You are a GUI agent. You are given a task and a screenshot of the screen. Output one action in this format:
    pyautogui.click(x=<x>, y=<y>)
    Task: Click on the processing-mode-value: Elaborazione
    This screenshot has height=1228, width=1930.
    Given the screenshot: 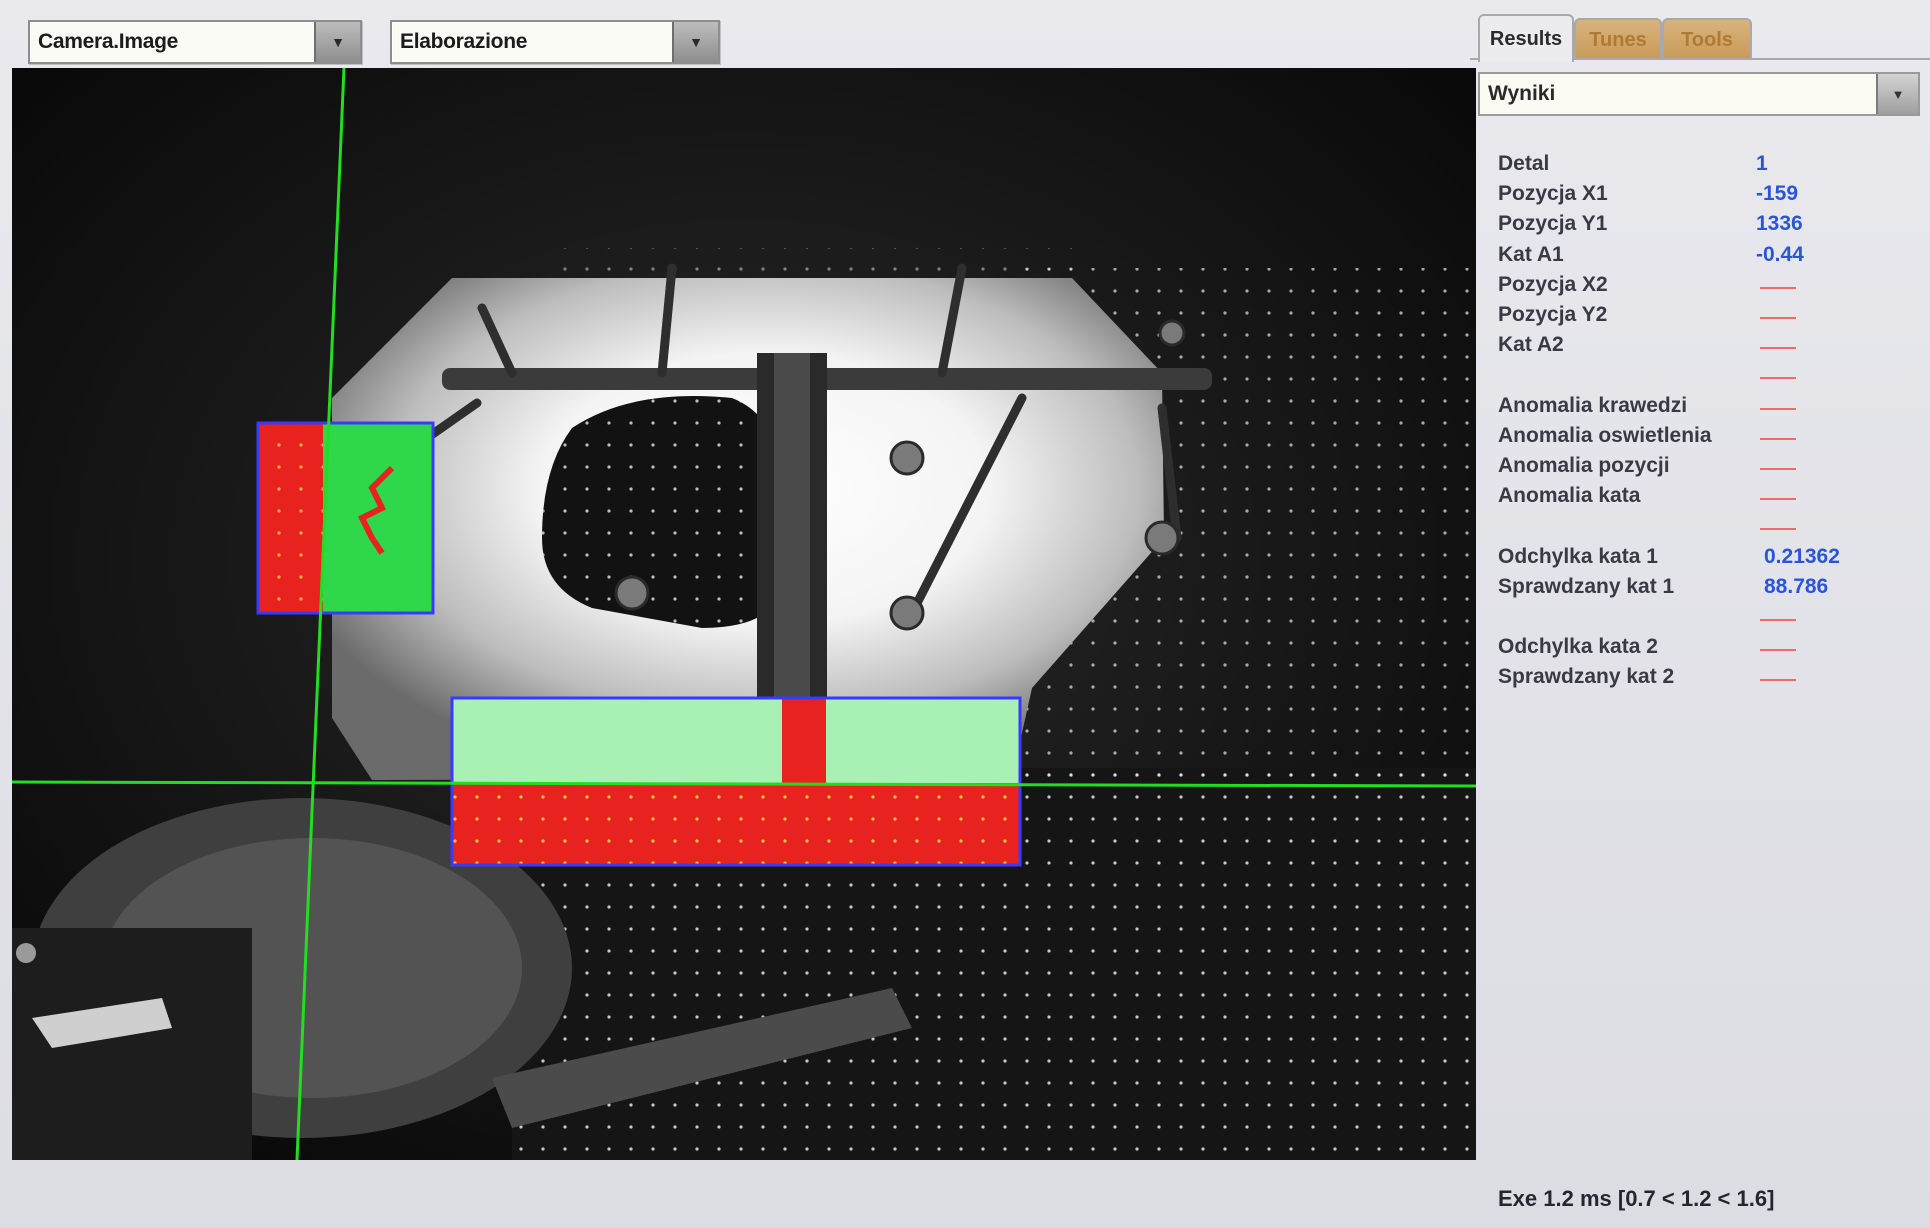 What is the action you would take?
    pyautogui.click(x=464, y=41)
    